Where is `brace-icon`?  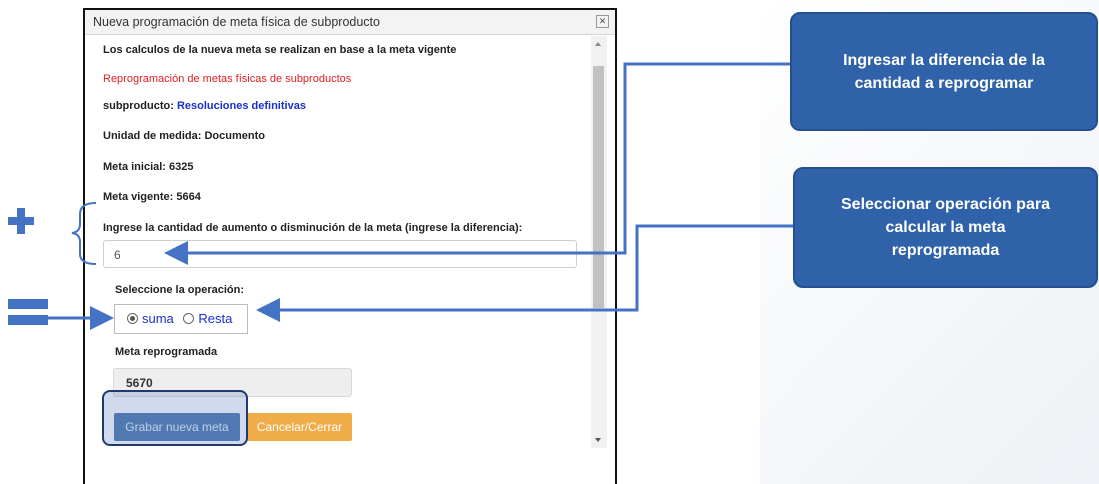
brace-icon is located at coordinates (84, 233).